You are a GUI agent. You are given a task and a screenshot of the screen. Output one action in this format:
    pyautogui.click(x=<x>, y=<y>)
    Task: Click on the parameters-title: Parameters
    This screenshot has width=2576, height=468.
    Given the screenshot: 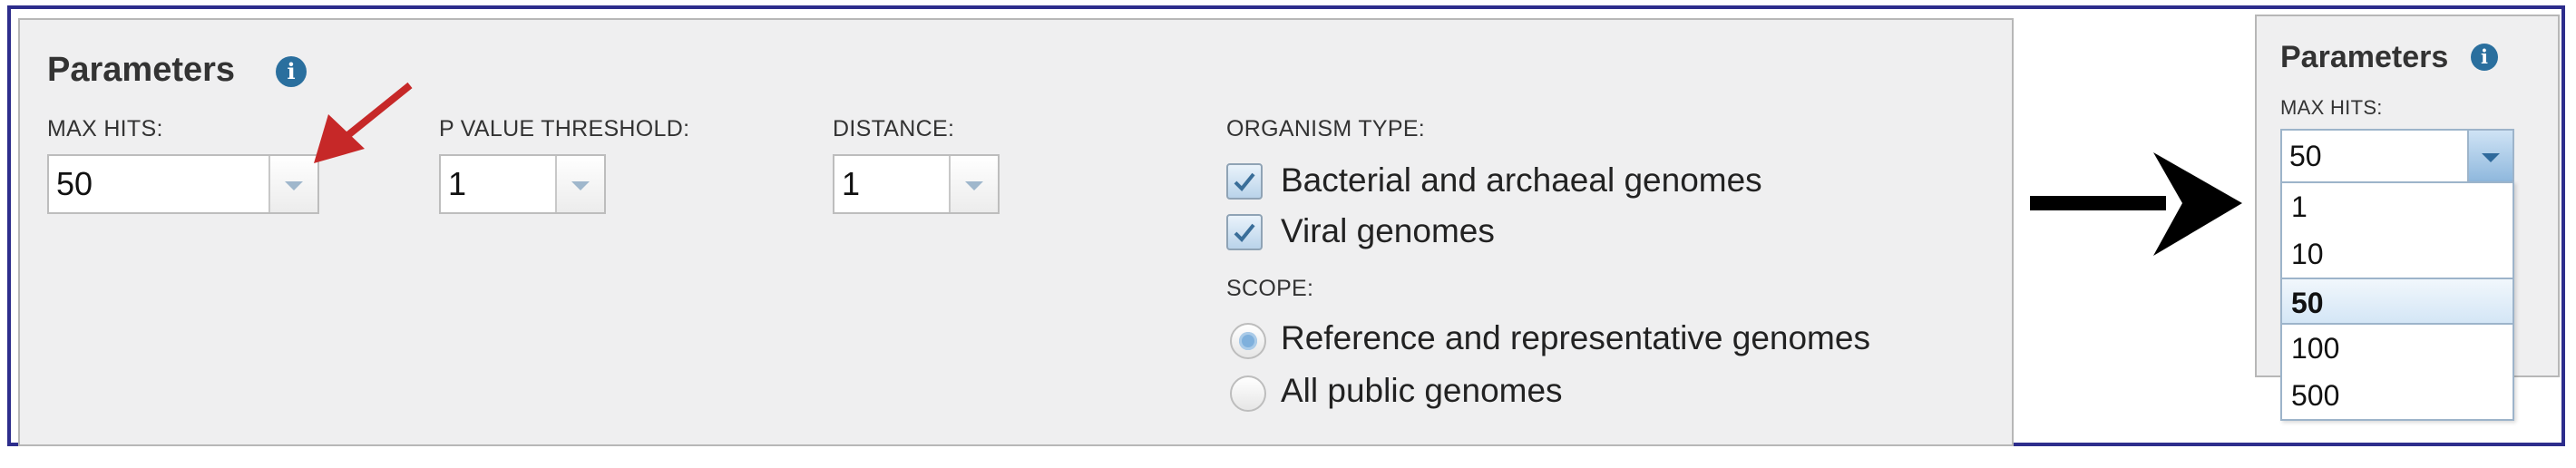 What is the action you would take?
    pyautogui.click(x=141, y=70)
    